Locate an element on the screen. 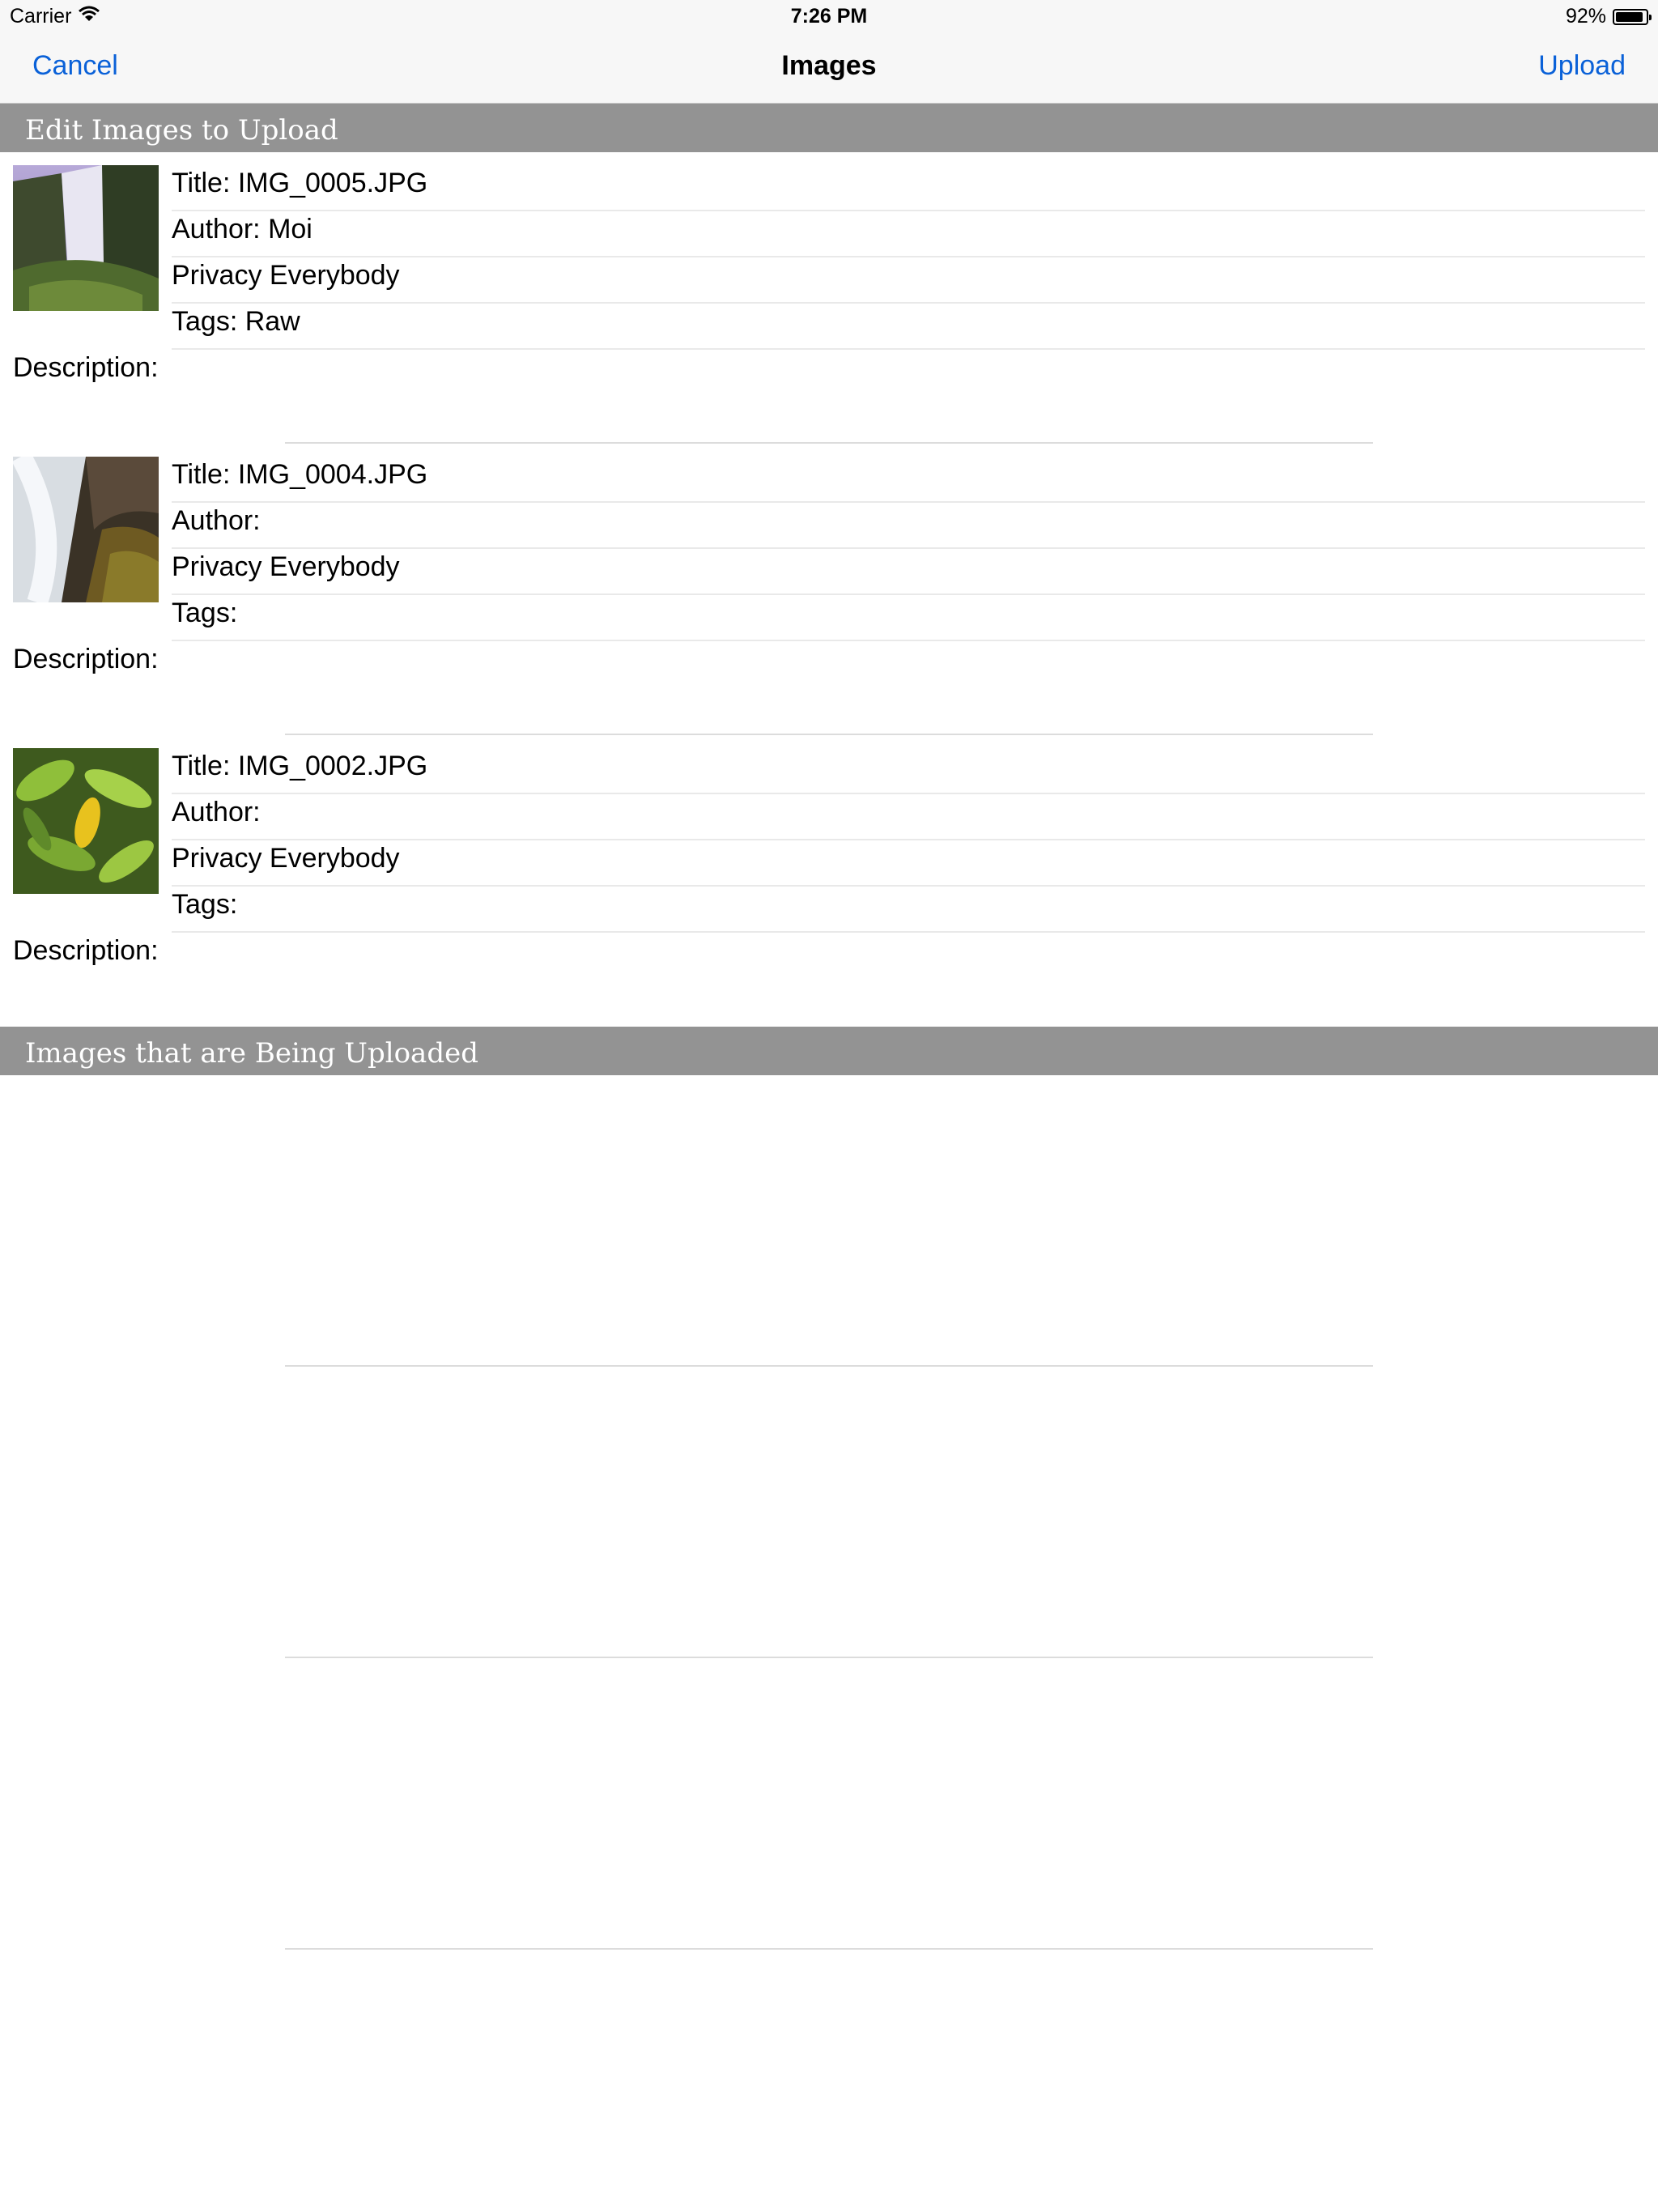 This screenshot has width=1658, height=2212. status-bar: Carrier 7:26 PM 92% is located at coordinates (829, 16).